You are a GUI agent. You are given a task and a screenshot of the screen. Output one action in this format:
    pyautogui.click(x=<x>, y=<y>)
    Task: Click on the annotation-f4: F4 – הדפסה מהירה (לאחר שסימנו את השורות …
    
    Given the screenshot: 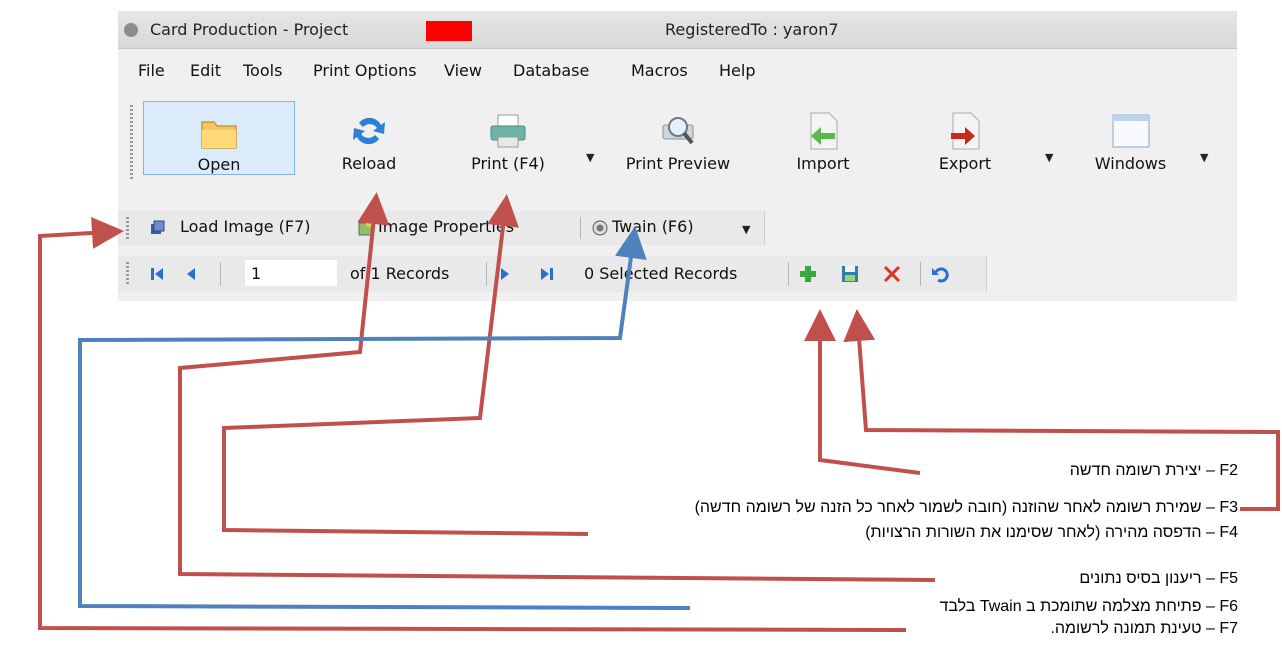 What is the action you would take?
    pyautogui.click(x=1051, y=532)
    